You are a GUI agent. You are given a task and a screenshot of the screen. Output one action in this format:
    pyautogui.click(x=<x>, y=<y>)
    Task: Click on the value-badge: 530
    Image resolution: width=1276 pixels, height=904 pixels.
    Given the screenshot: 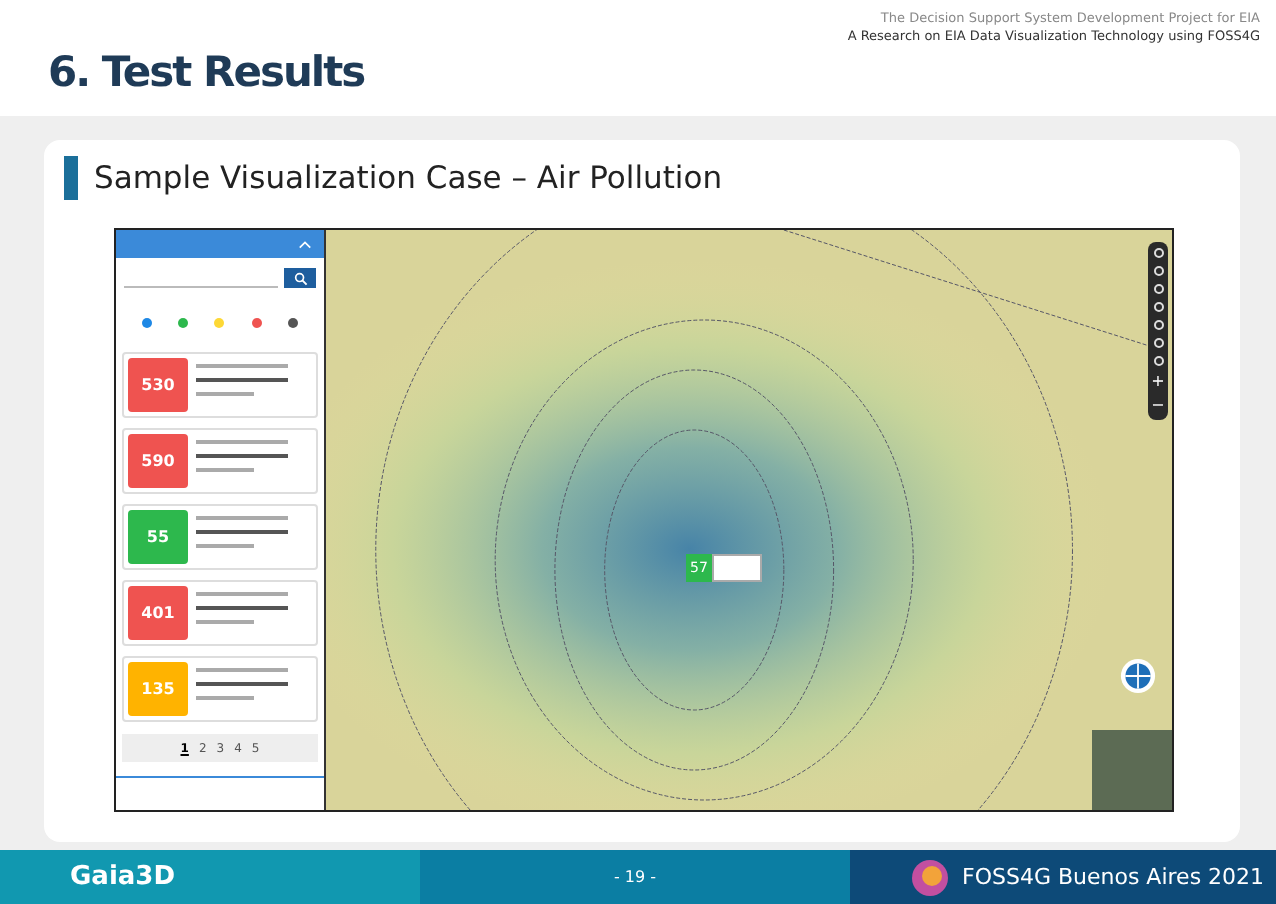 What is the action you would take?
    pyautogui.click(x=158, y=385)
    